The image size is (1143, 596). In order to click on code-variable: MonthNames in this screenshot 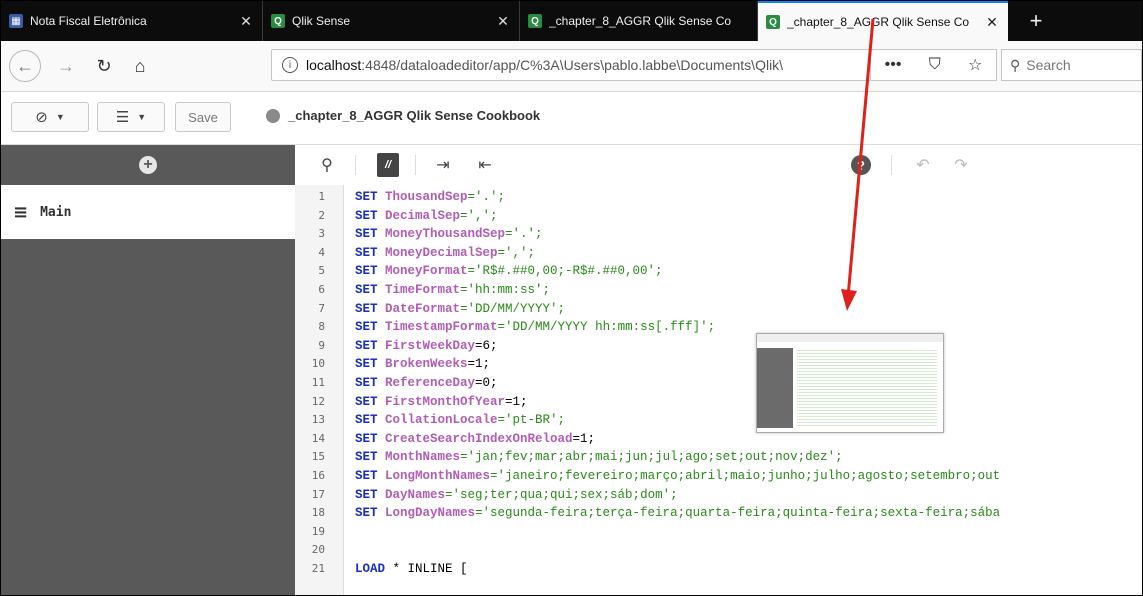, I will do `click(423, 457)`.